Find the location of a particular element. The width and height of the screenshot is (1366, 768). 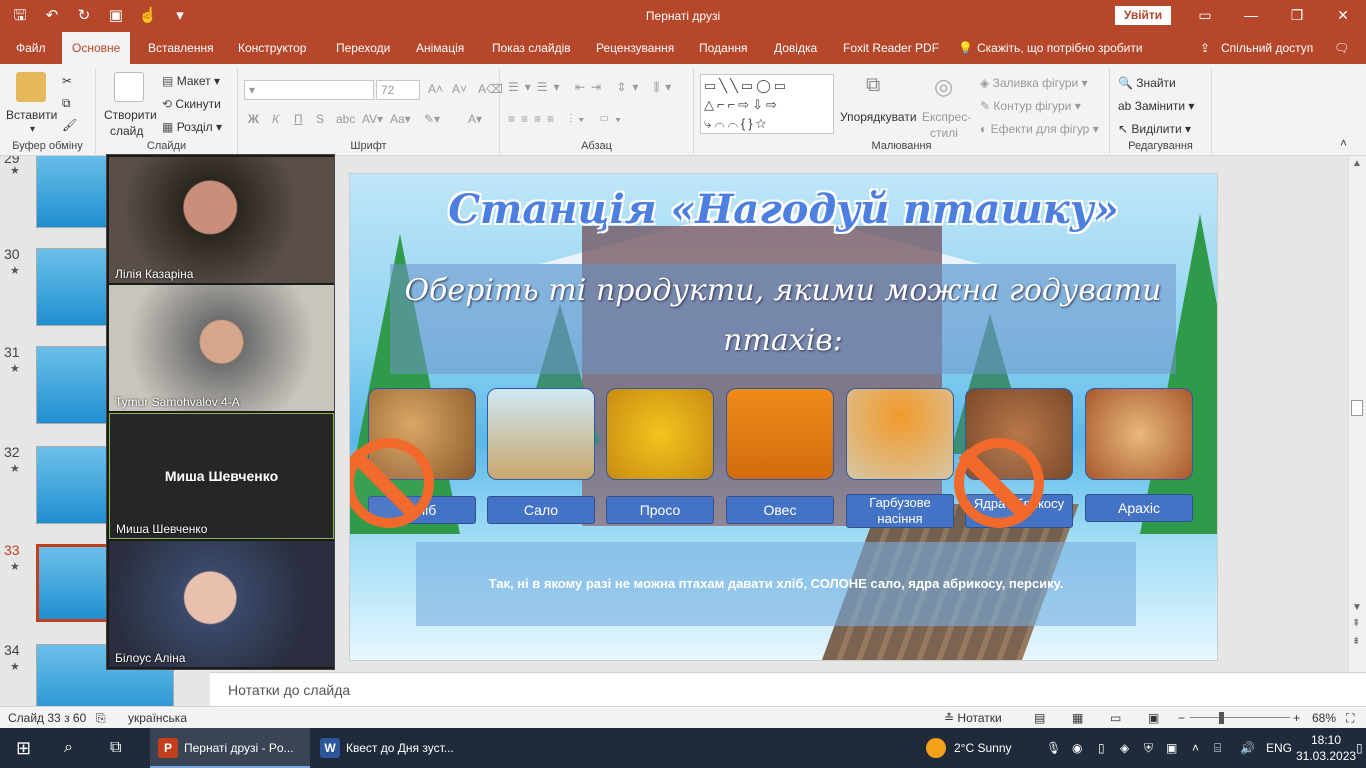

layout-button: ▤ Макет ▾ is located at coordinates (191, 81).